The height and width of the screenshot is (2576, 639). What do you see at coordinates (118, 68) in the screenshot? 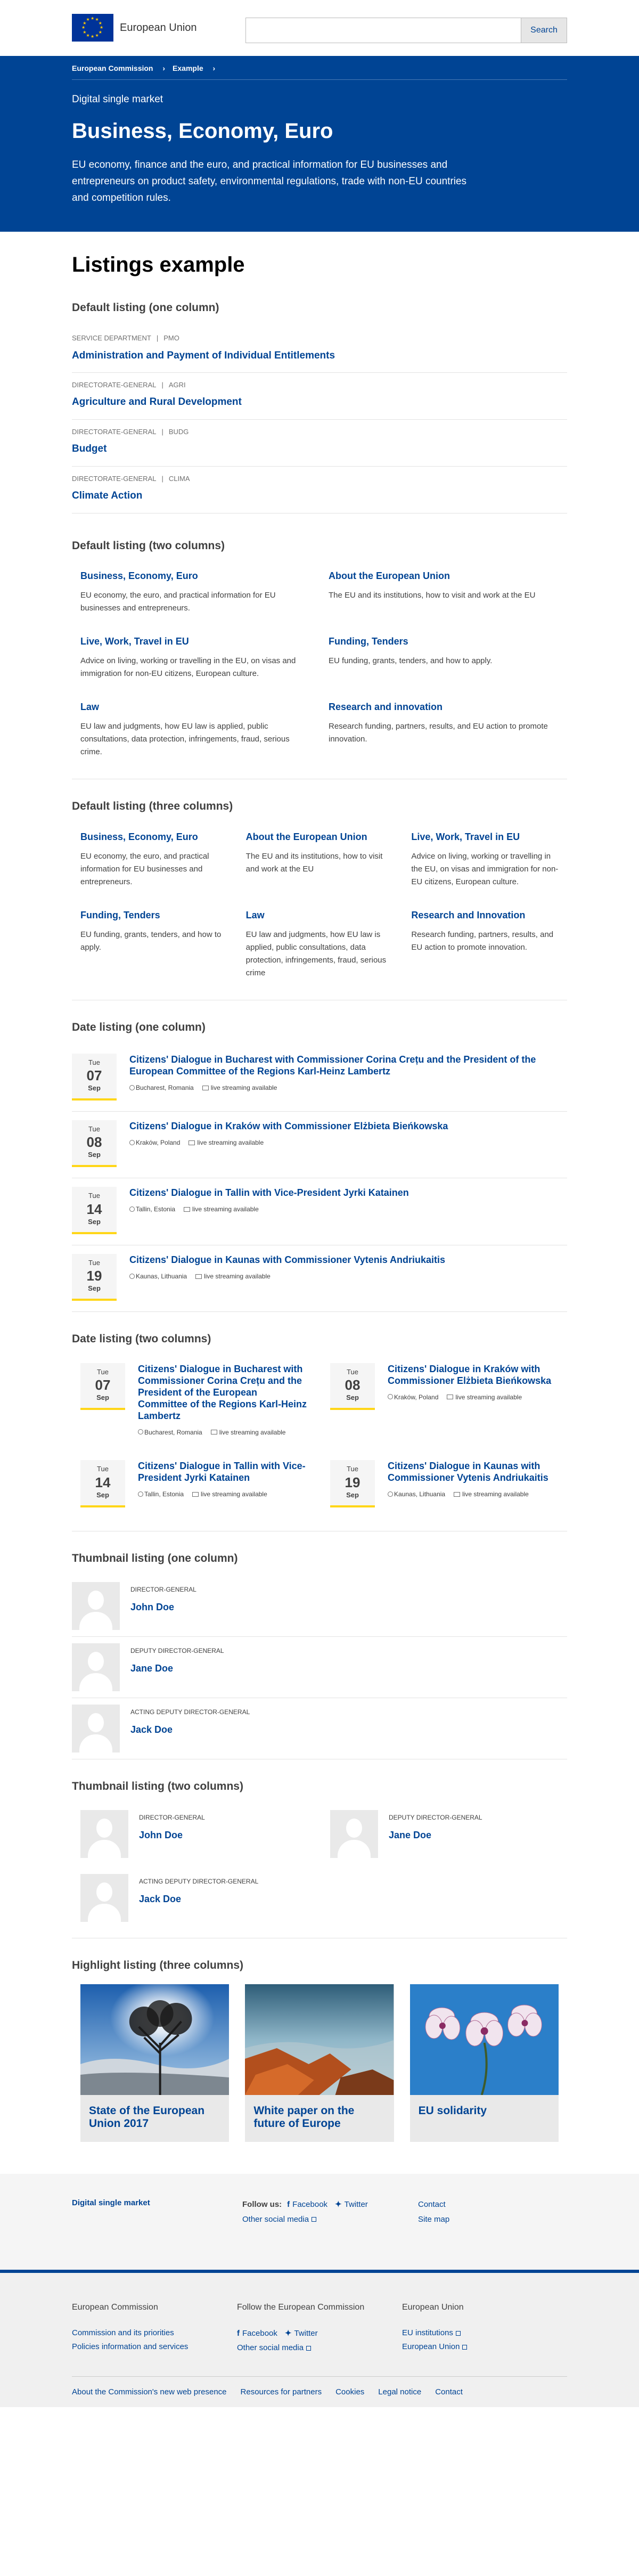
I see `breadcrumb-item: European Commission ›` at bounding box center [118, 68].